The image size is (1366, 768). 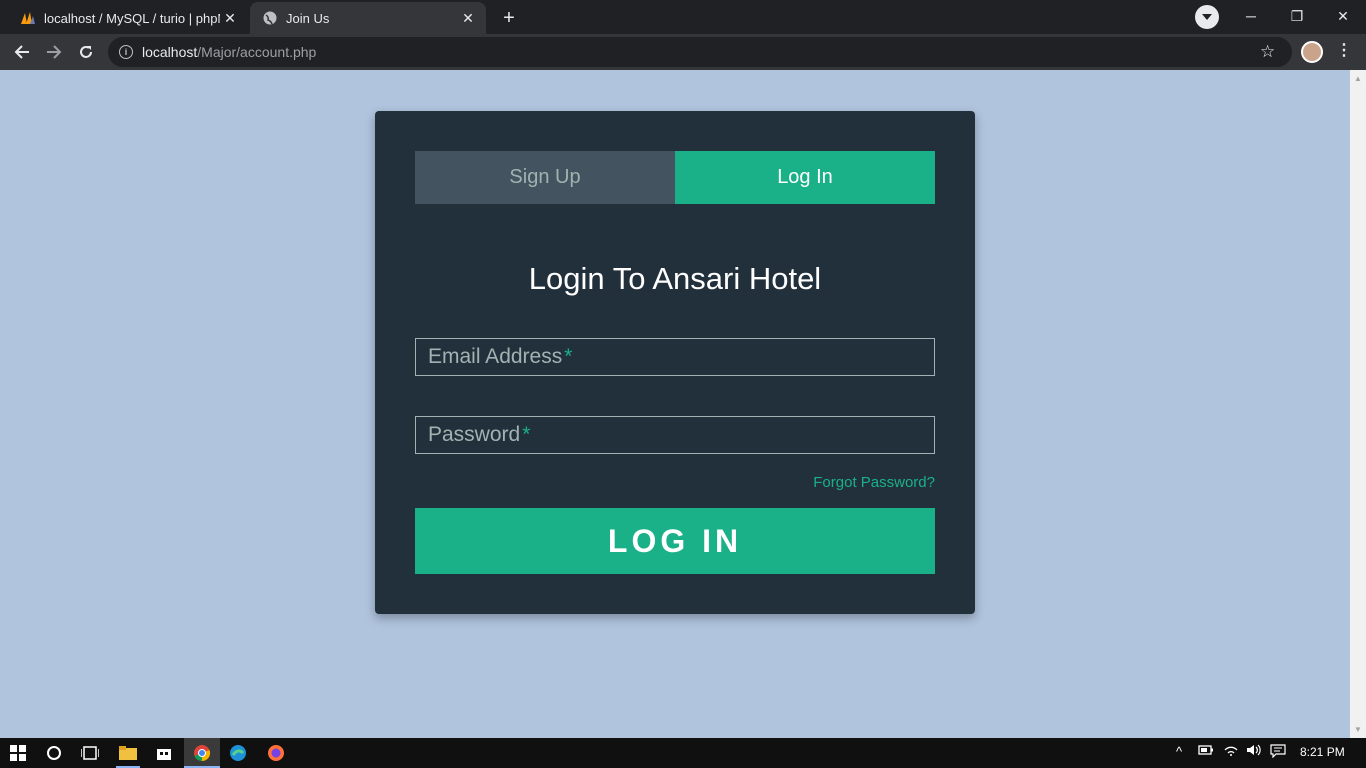 I want to click on store-icon, so click(x=164, y=753).